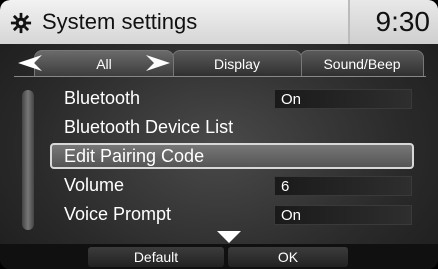  What do you see at coordinates (229, 237) in the screenshot?
I see `scroll-down-icon` at bounding box center [229, 237].